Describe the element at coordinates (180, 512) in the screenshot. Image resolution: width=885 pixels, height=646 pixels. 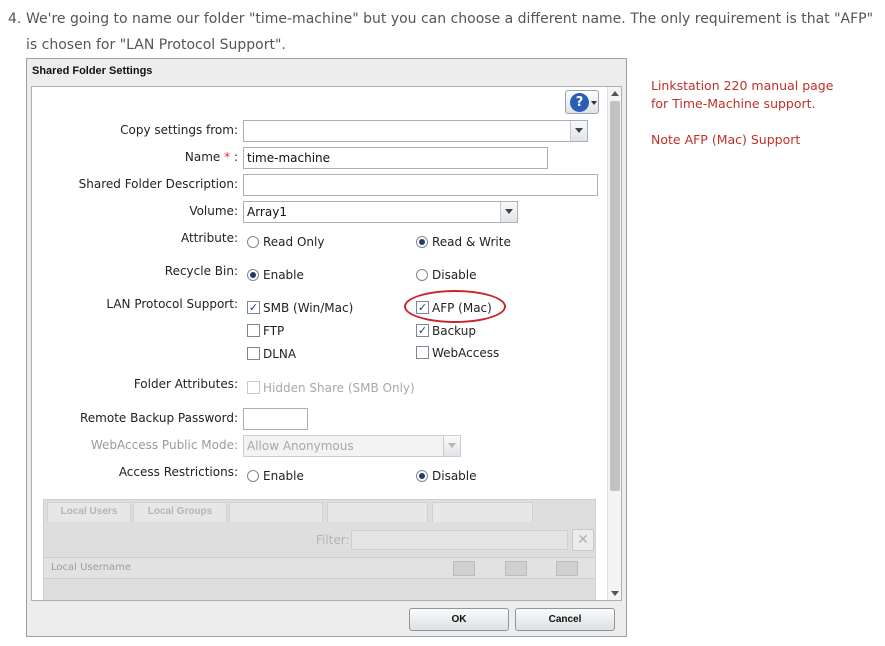
I see `tab-local-groups: Local Groups` at that location.